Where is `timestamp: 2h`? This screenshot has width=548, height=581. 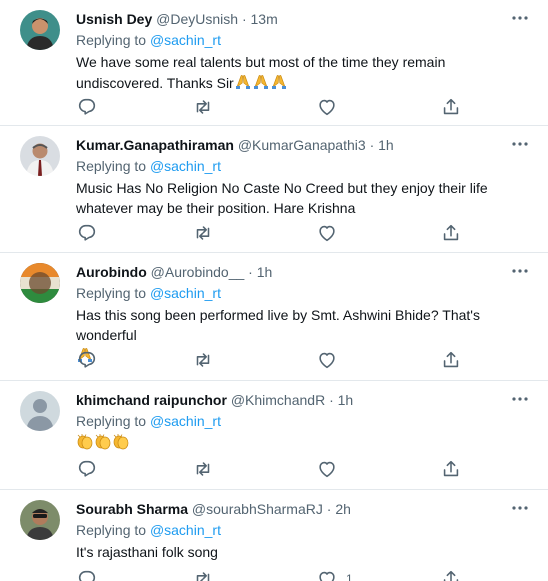 timestamp: 2h is located at coordinates (343, 509).